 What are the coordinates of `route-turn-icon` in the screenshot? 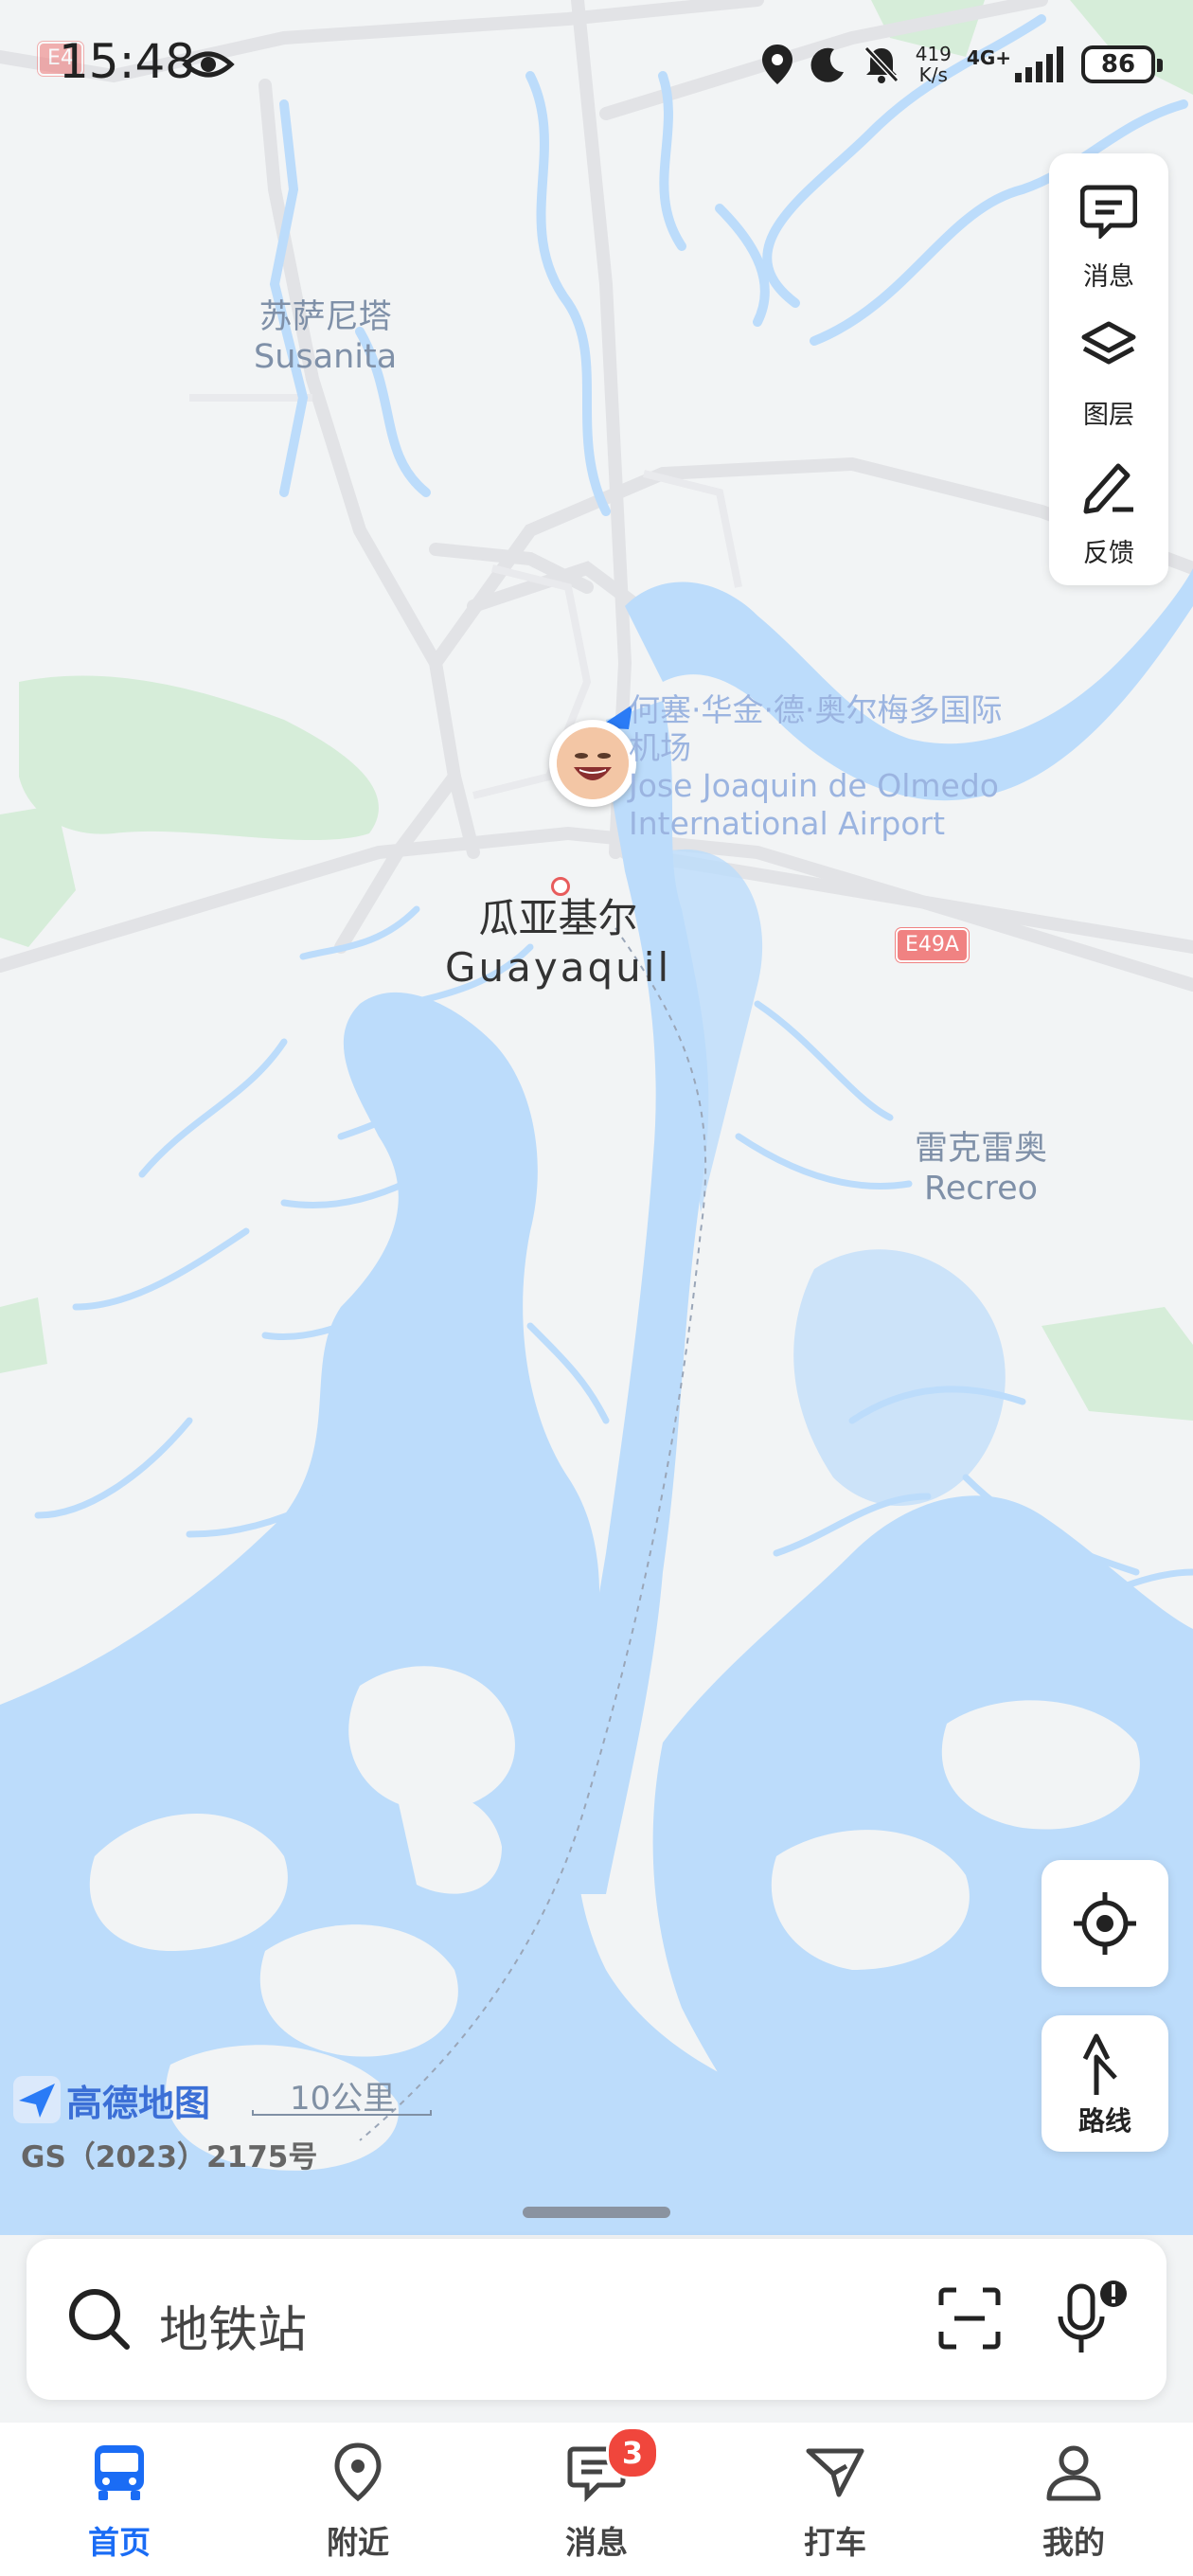 It's located at (1099, 2064).